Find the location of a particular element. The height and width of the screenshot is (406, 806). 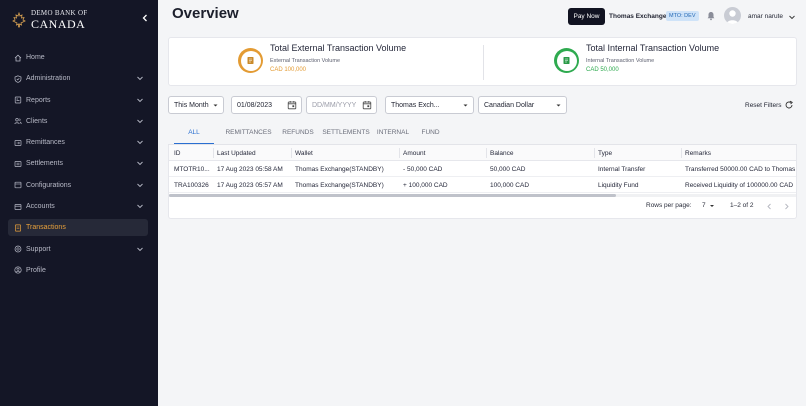

to-date-placeholder: DD/MM/YYYY is located at coordinates (334, 105).